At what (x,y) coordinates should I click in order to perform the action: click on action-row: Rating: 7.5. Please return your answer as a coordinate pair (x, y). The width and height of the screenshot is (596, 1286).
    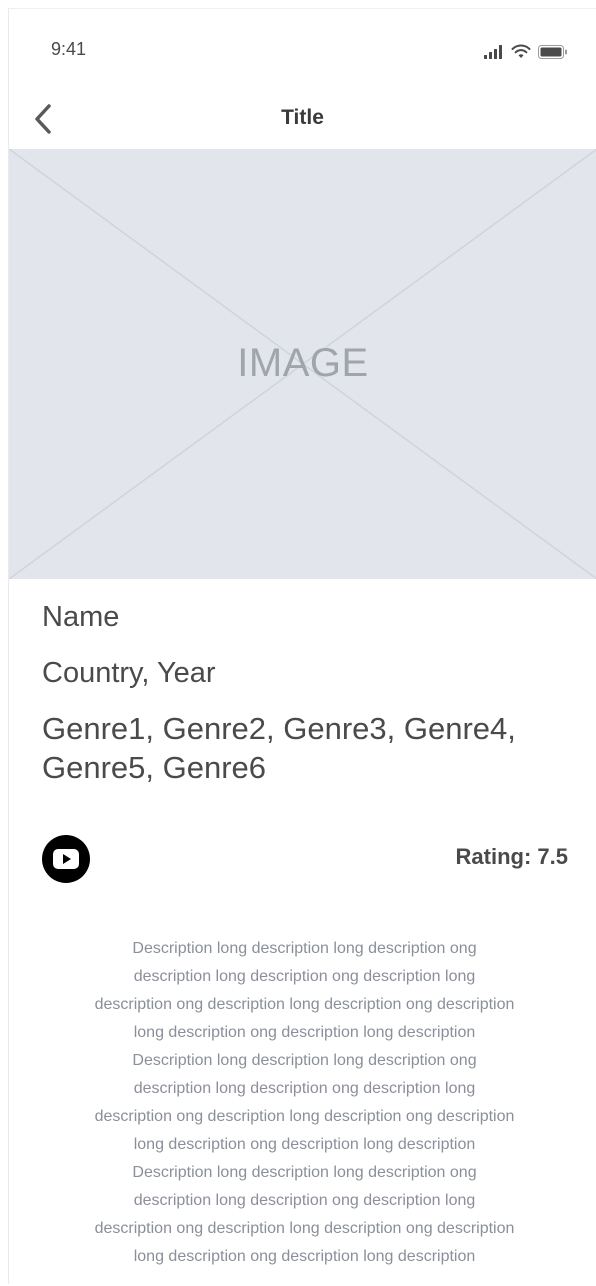
    Looking at the image, I should click on (308, 859).